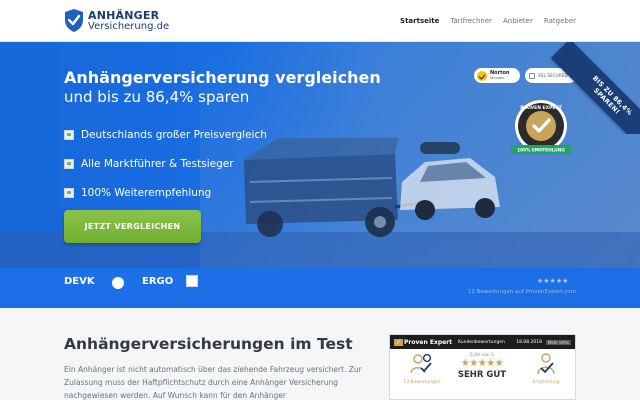  What do you see at coordinates (553, 281) in the screenshot?
I see `rating-stars: ★★★★★` at bounding box center [553, 281].